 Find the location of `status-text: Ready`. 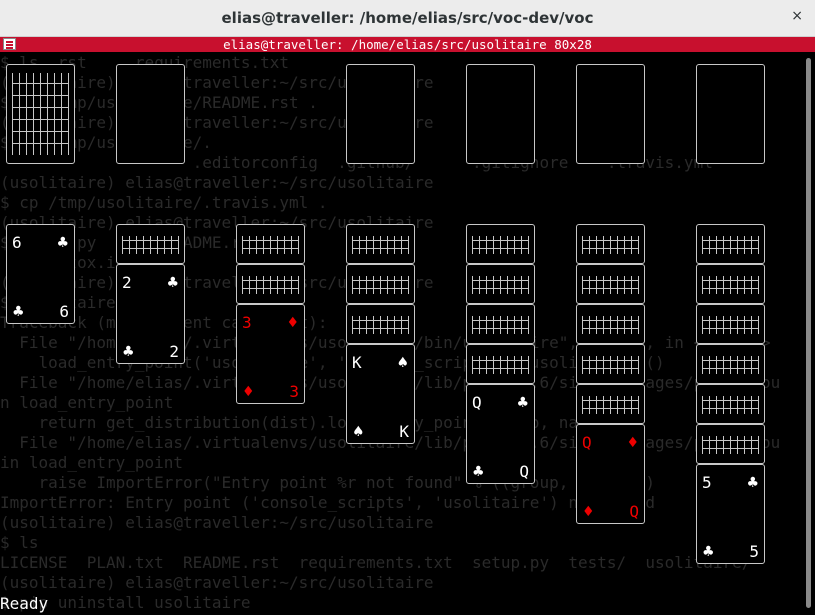

status-text: Ready is located at coordinates (24, 603).